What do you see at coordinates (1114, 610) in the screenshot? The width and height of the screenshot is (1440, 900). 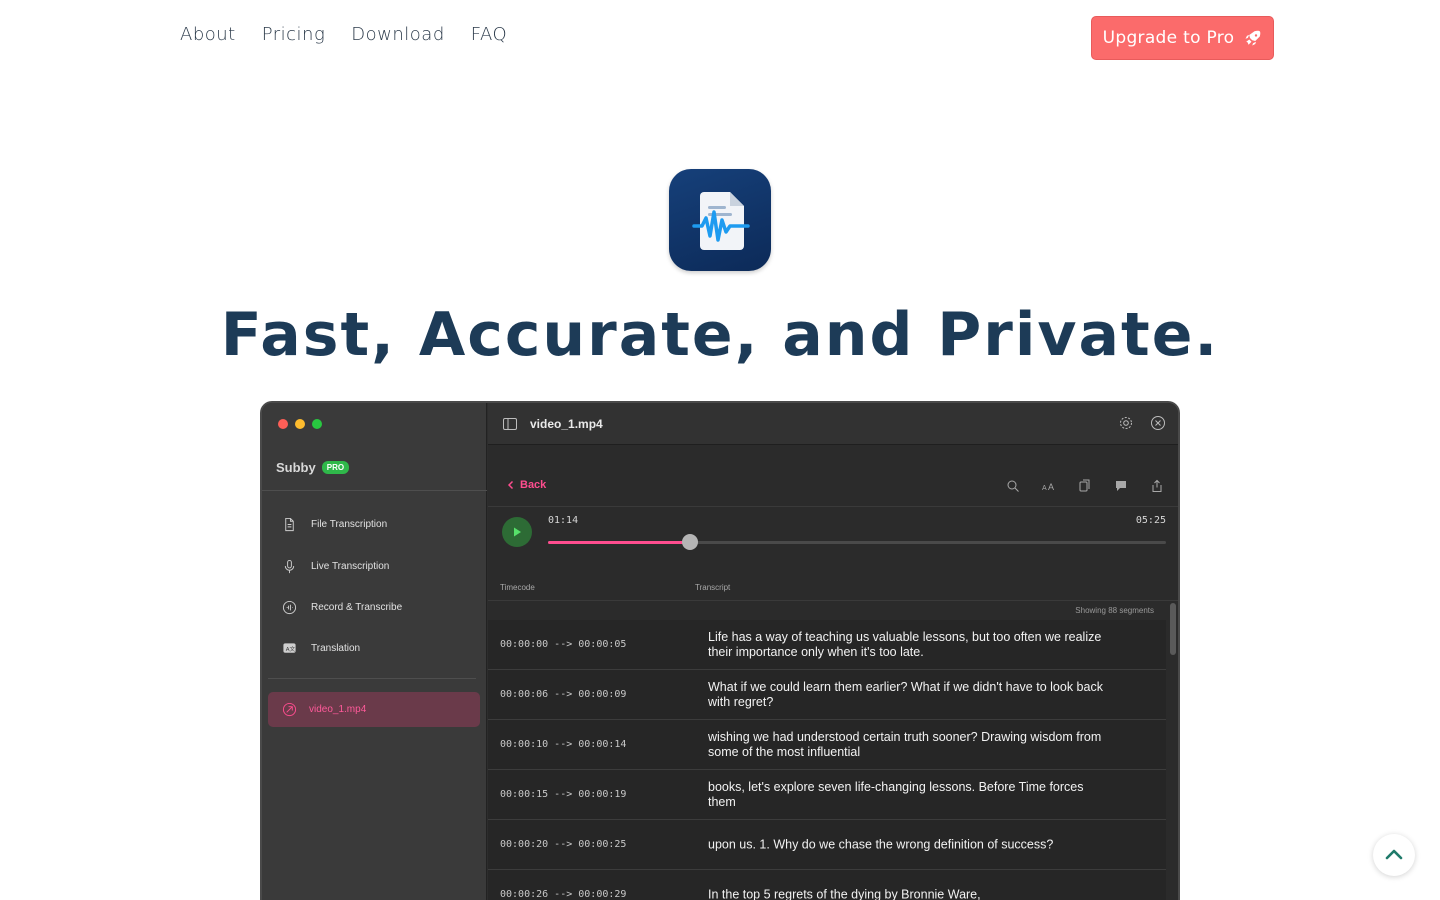 I see `segment-count: Showing 88 segments` at bounding box center [1114, 610].